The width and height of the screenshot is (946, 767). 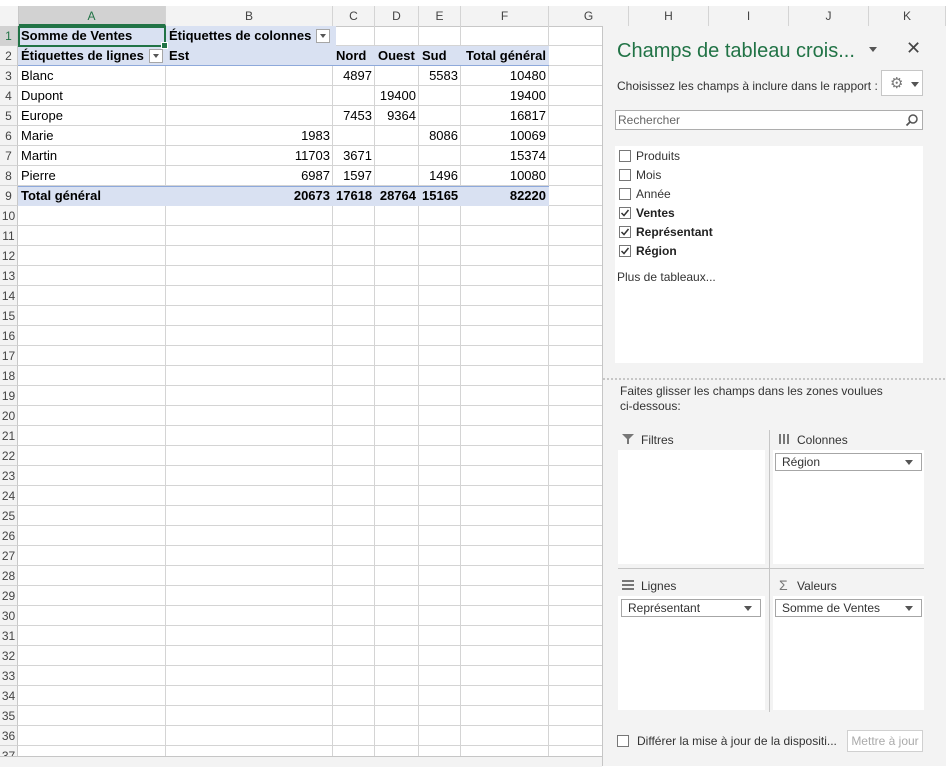 I want to click on row-header: 17, so click(x=9, y=356).